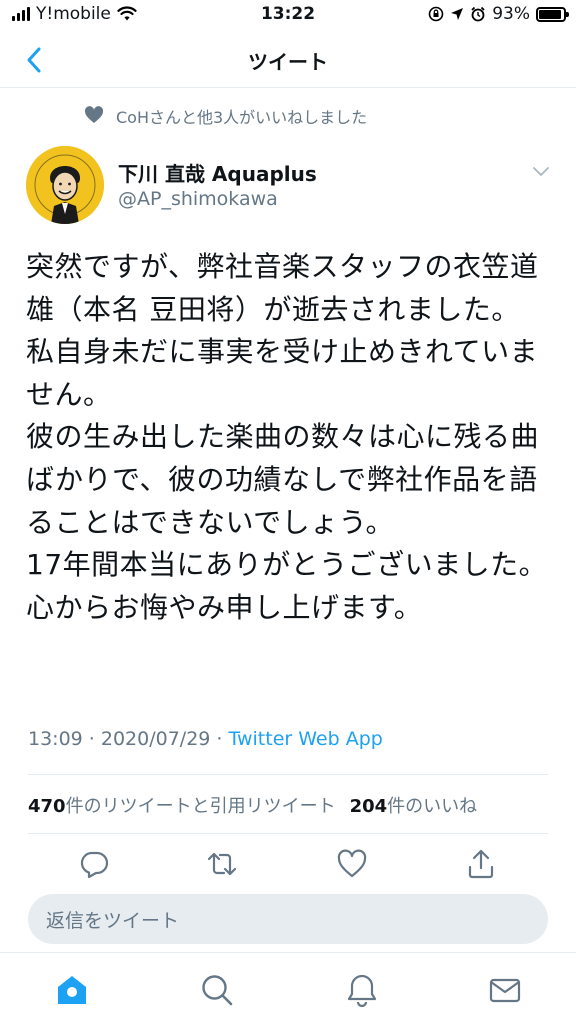  I want to click on location-icon, so click(457, 14).